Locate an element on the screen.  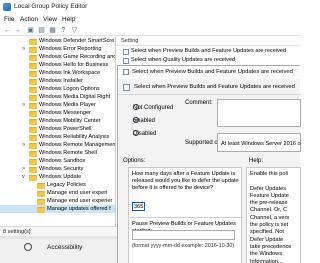
tree-item: Windows Sandbox is located at coordinates (57, 161).